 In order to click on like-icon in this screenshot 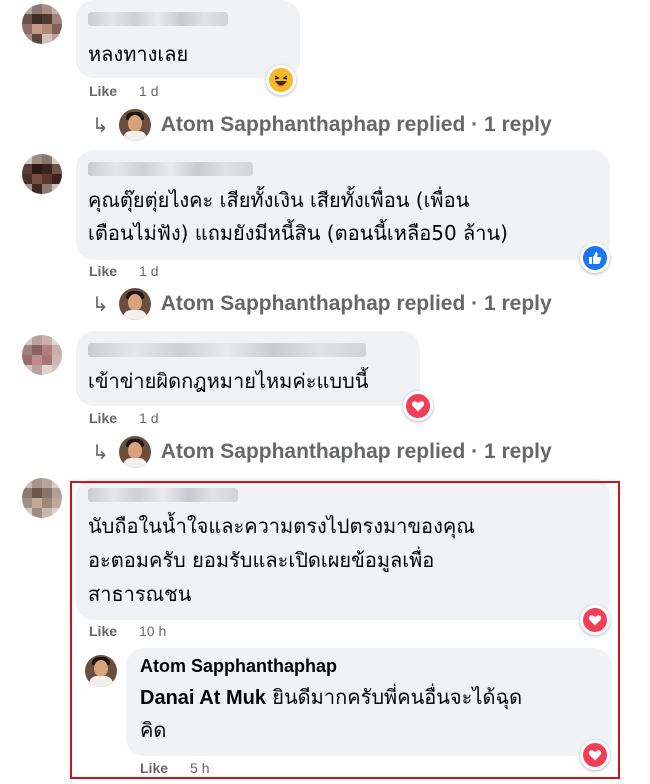, I will do `click(595, 258)`.